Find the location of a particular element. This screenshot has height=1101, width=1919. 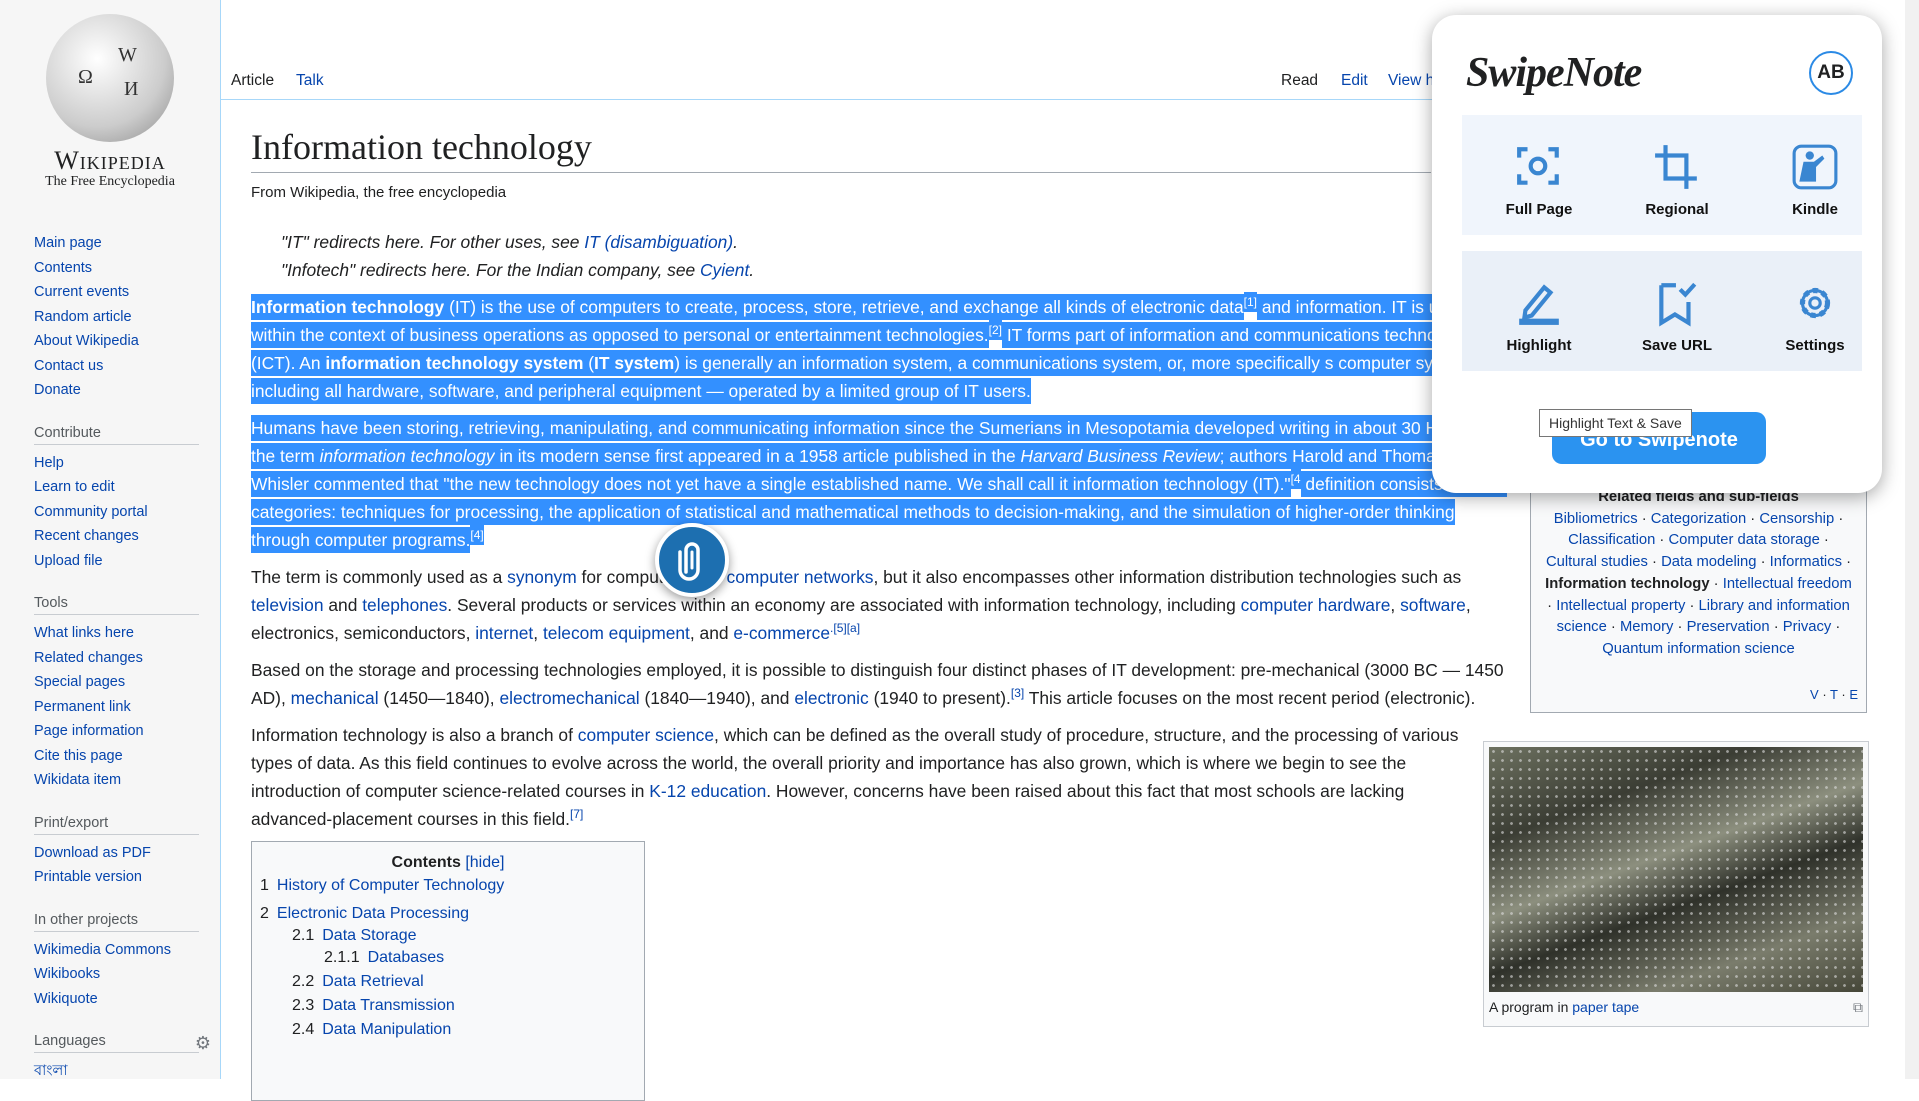

toc-link: Data Retrieval is located at coordinates (372, 981).